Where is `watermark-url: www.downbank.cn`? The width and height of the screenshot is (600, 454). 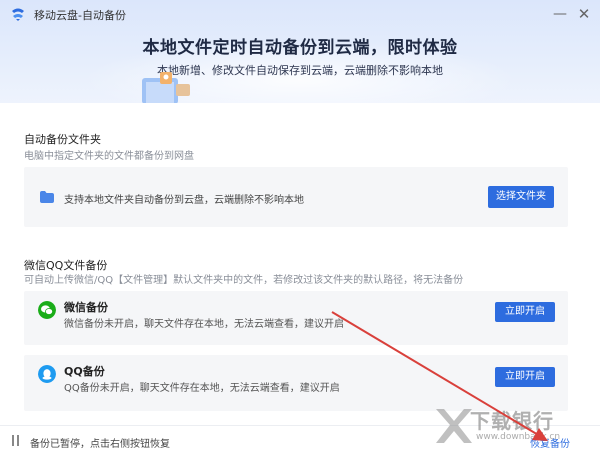
watermark-url: www.downbank.cn is located at coordinates (518, 437).